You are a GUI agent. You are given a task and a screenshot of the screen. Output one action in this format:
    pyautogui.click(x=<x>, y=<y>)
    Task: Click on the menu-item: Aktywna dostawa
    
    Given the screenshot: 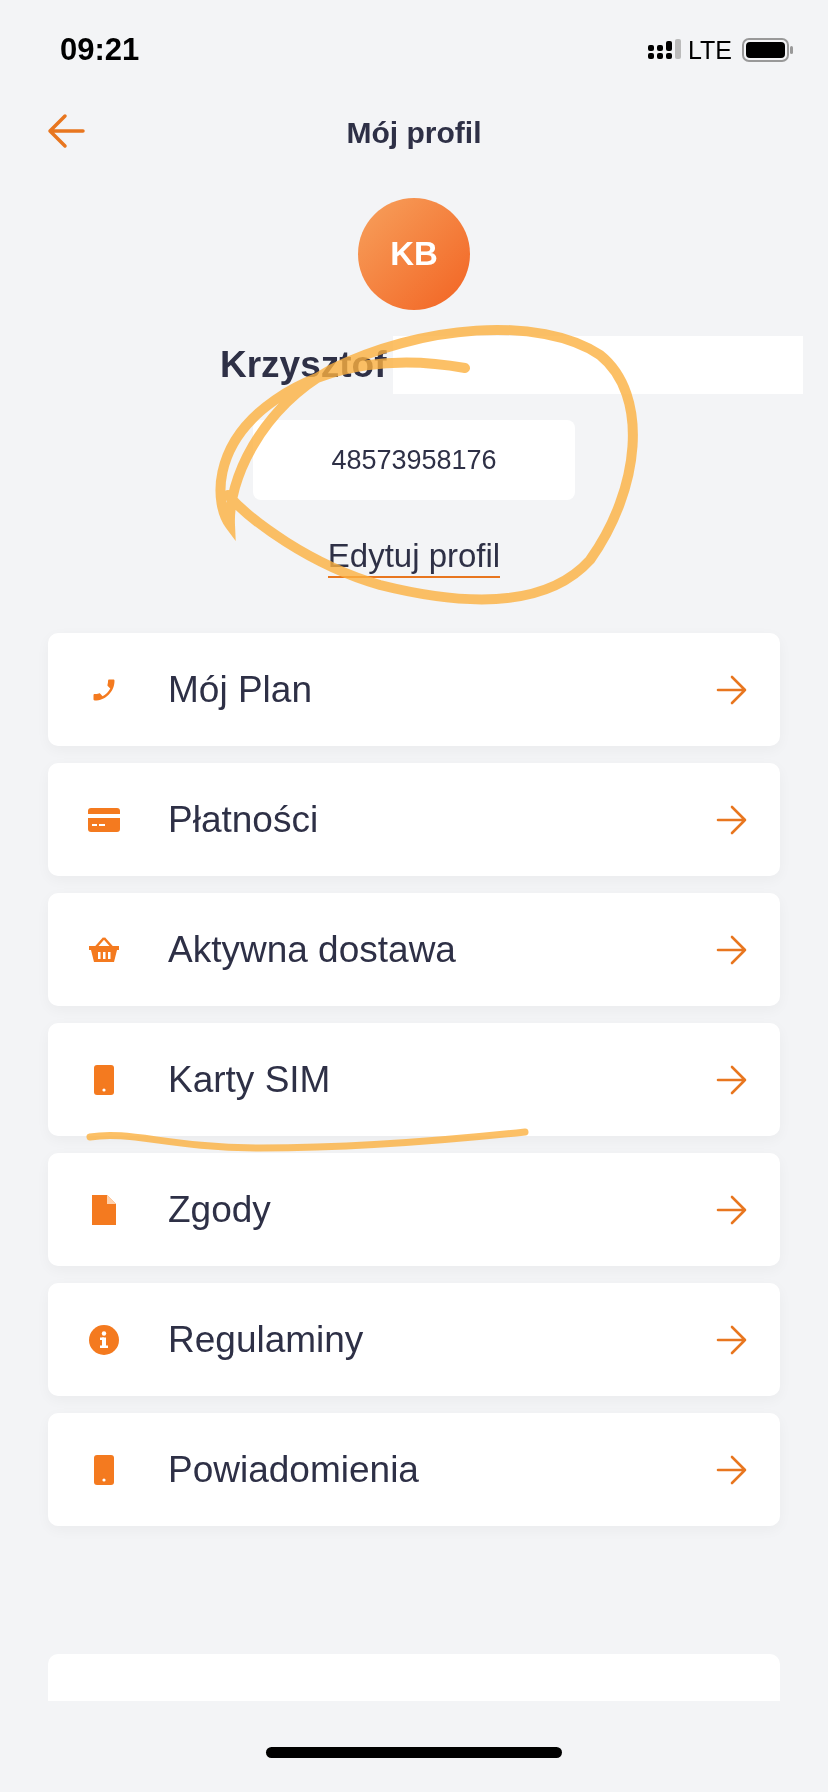 What is the action you would take?
    pyautogui.click(x=414, y=950)
    